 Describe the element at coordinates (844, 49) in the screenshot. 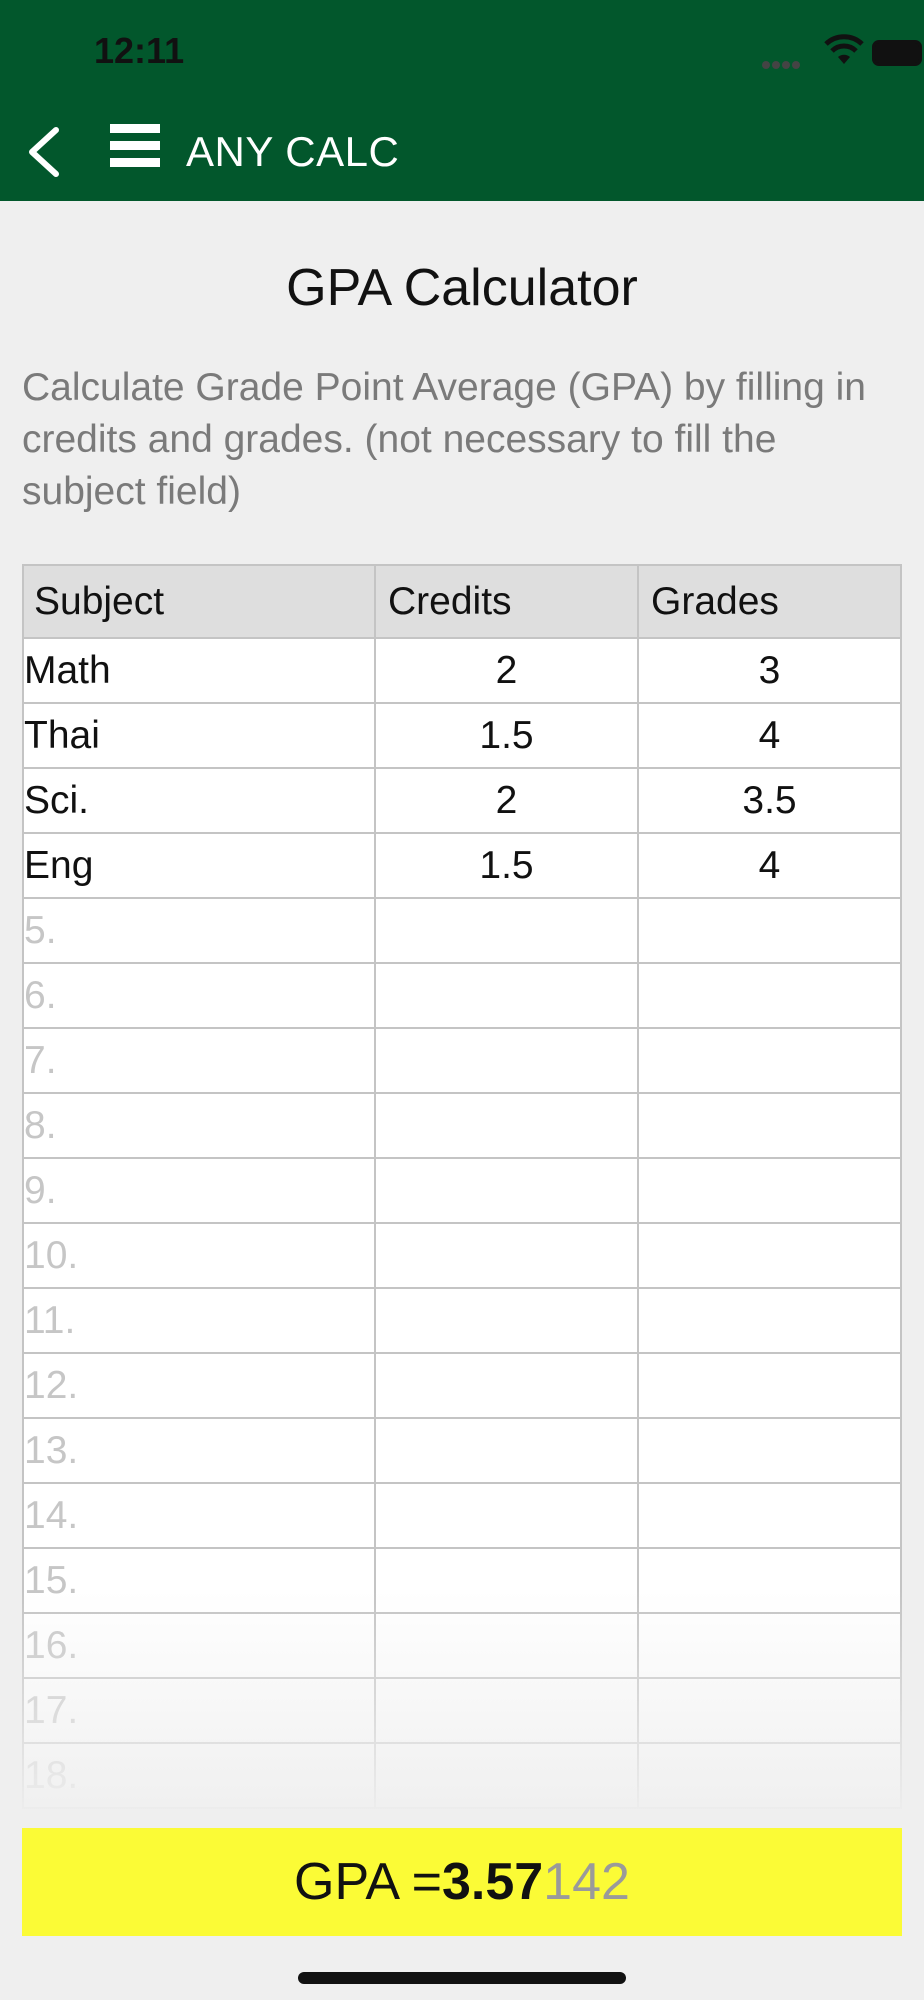

I see `wifi-icon` at that location.